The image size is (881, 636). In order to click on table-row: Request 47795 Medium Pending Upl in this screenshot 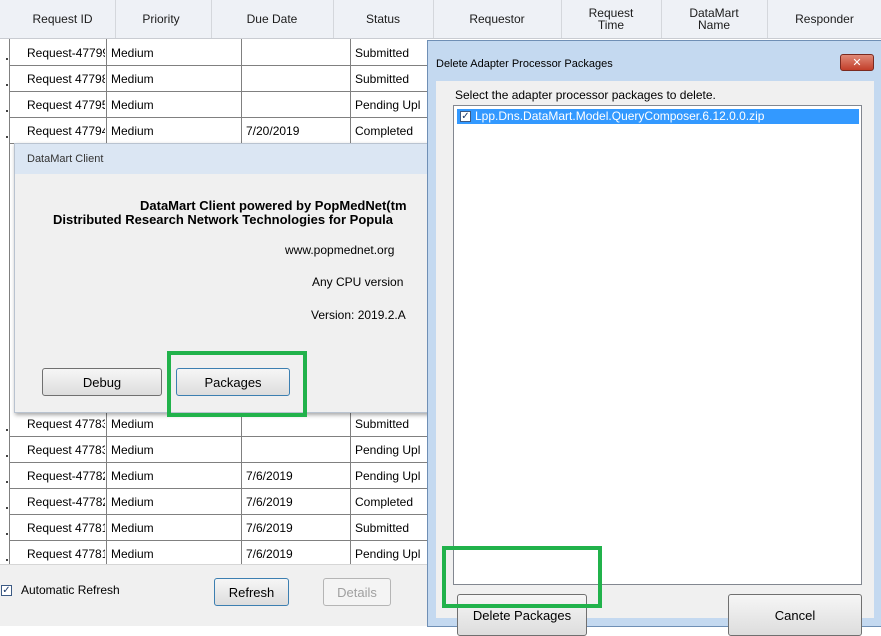, I will do `click(215, 105)`.